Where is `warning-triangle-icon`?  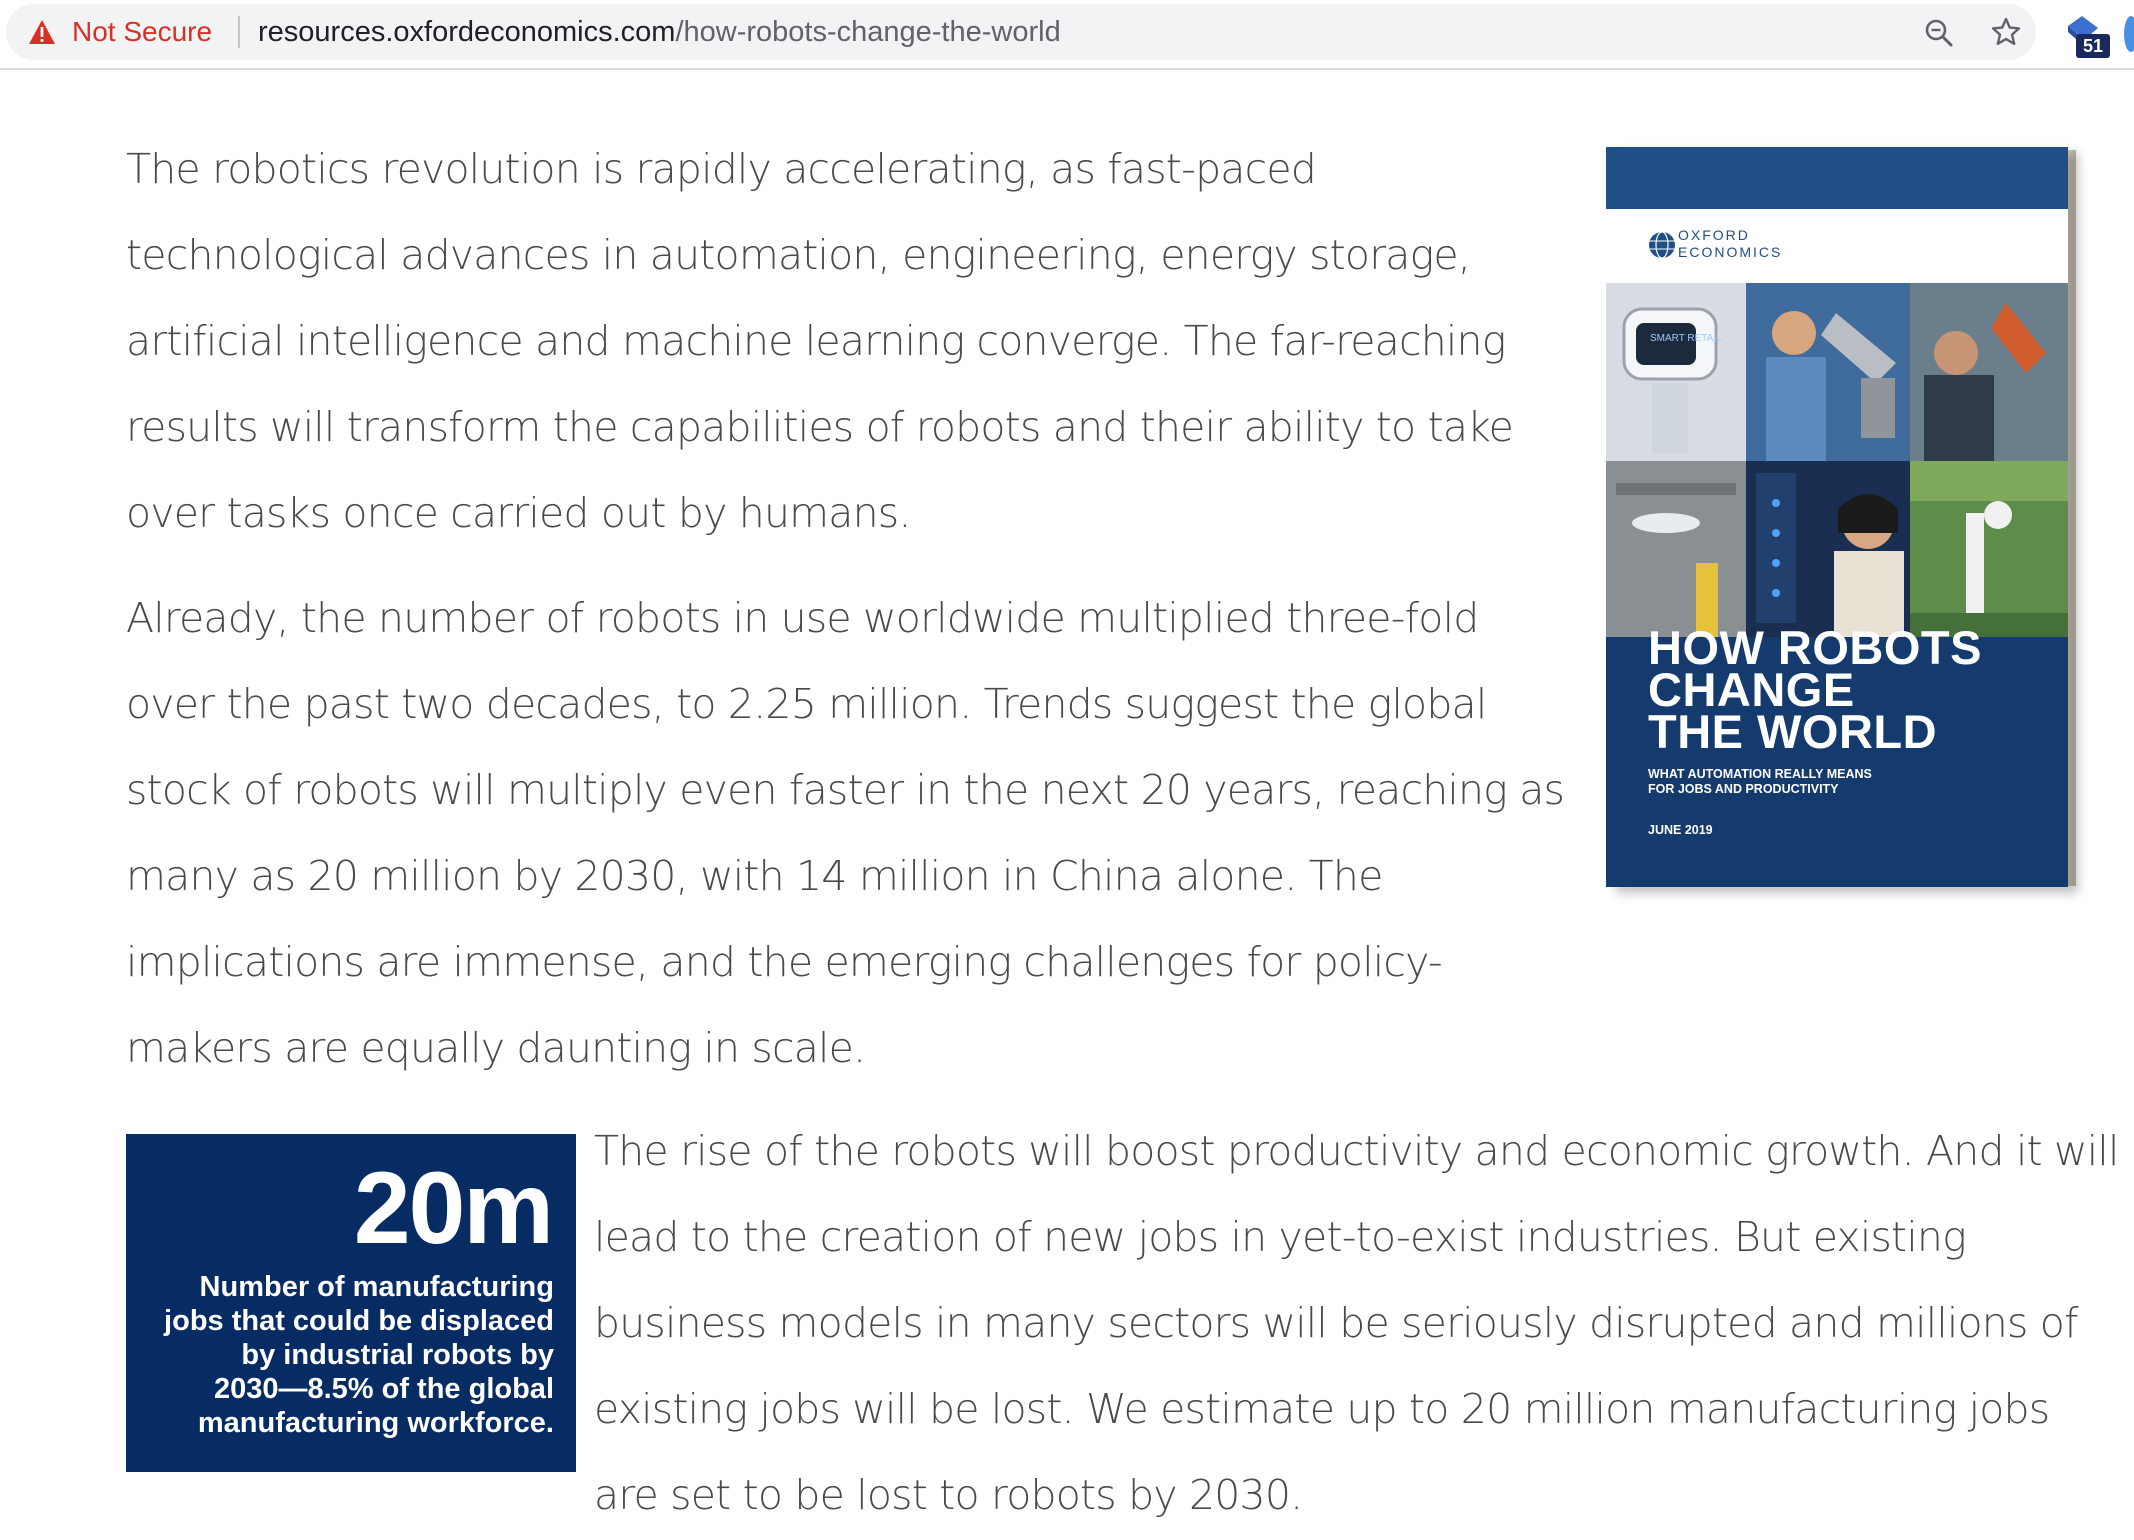
warning-triangle-icon is located at coordinates (42, 32).